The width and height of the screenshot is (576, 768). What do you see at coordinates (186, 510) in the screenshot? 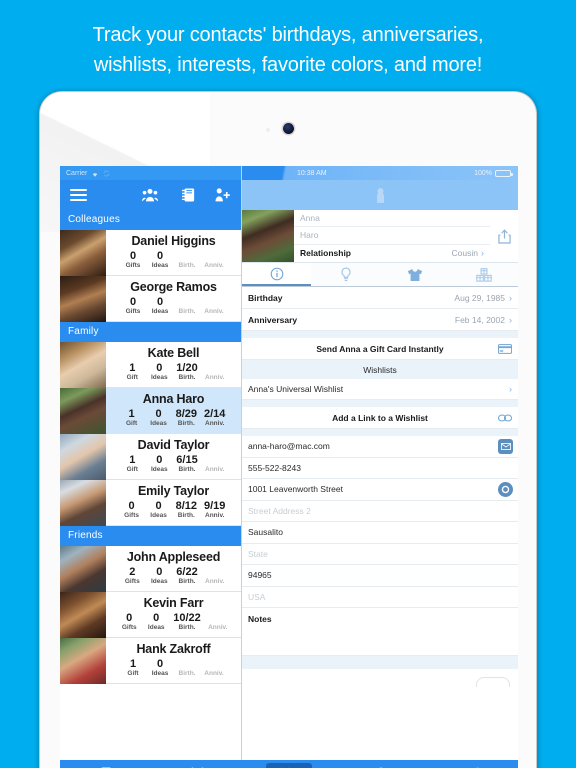
I see `stat-birthday: 8/12 Birth.` at bounding box center [186, 510].